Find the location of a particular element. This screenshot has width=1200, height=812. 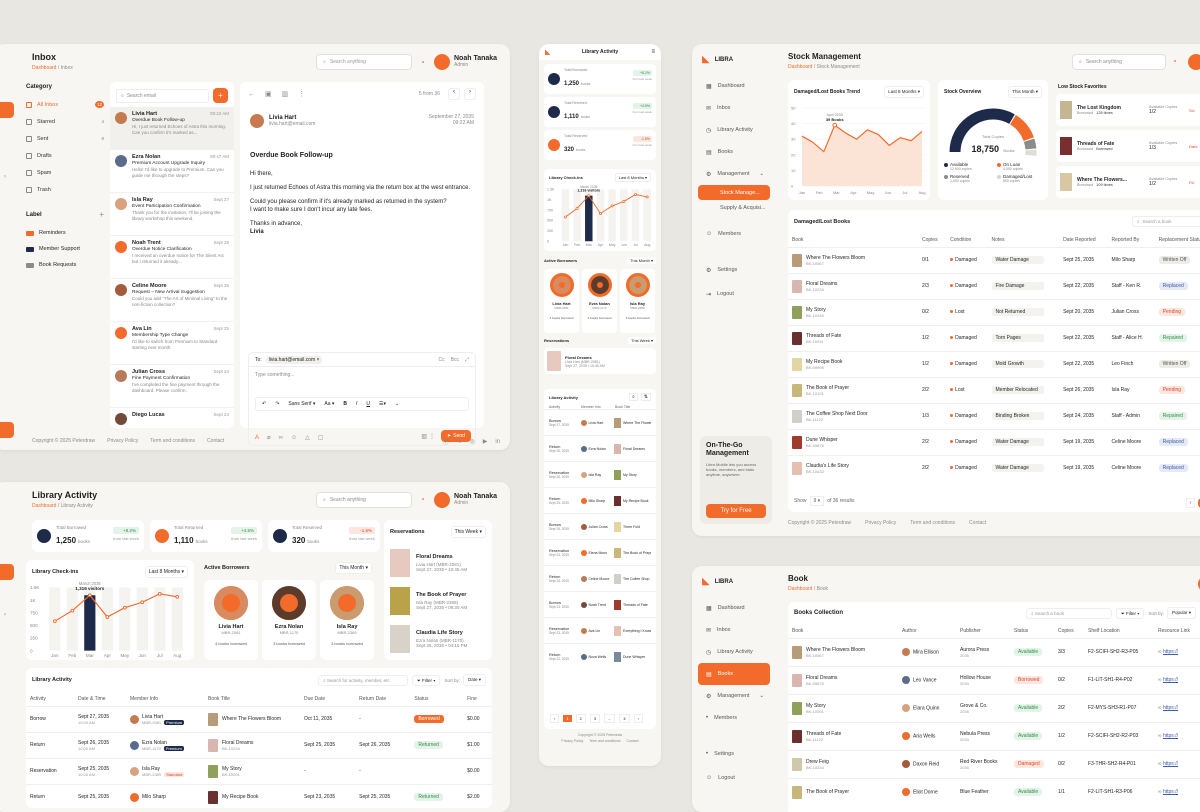

nav-item: ▦Dashboard is located at coordinates (734, 608).